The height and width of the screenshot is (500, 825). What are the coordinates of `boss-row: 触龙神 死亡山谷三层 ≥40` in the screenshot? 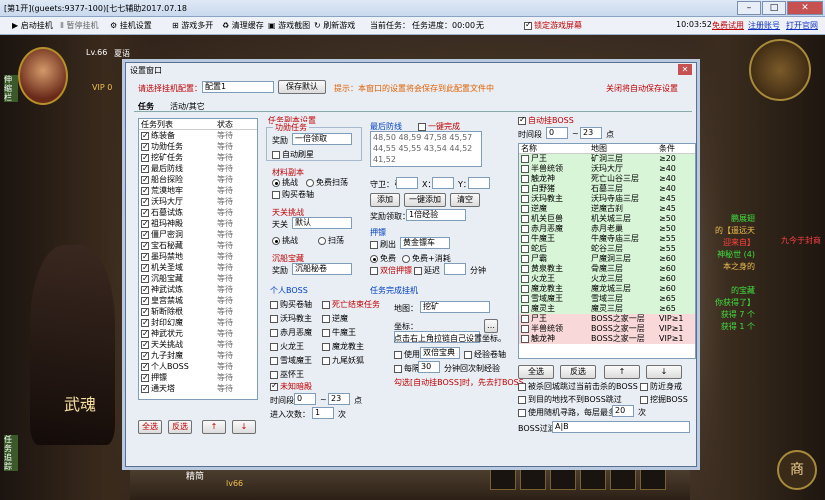 It's located at (607, 179).